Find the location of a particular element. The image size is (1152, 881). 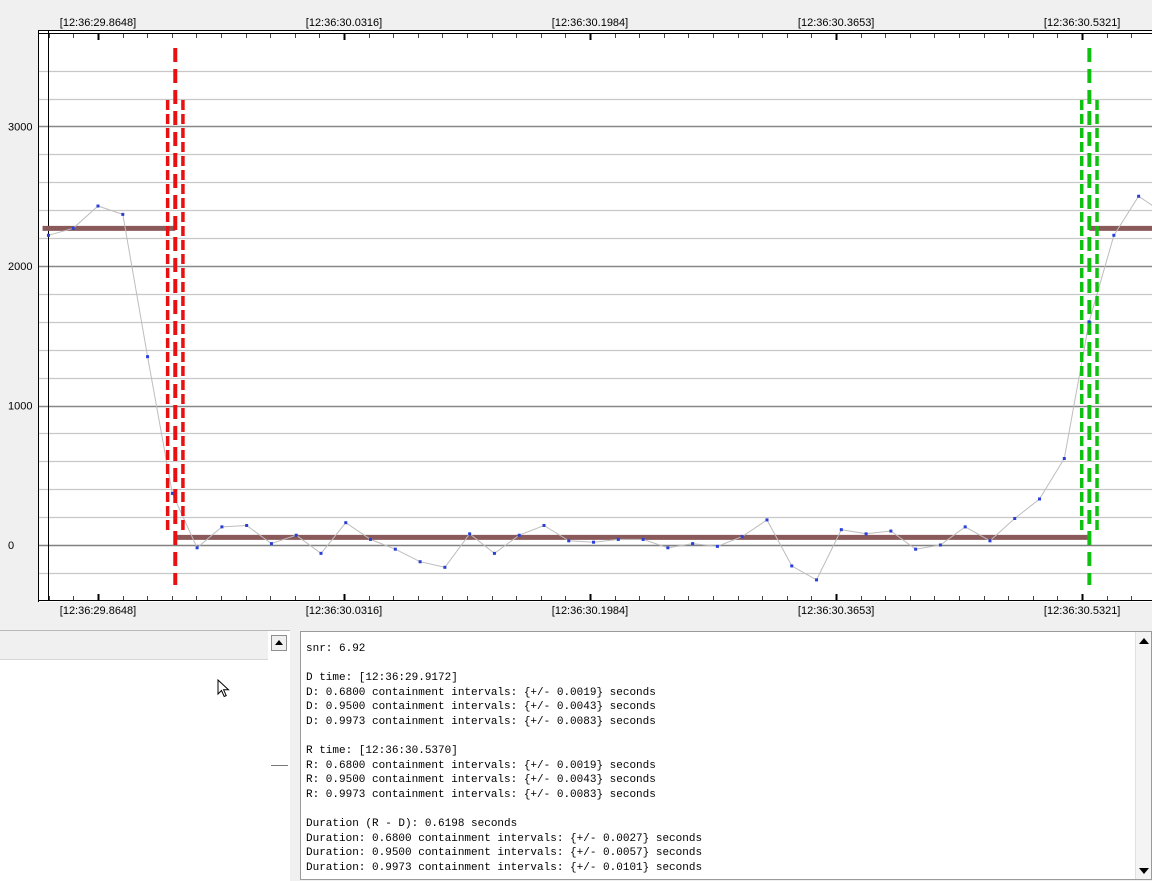

time-tick-label-bottom: [12:36:30.5321] is located at coordinates (1082, 611).